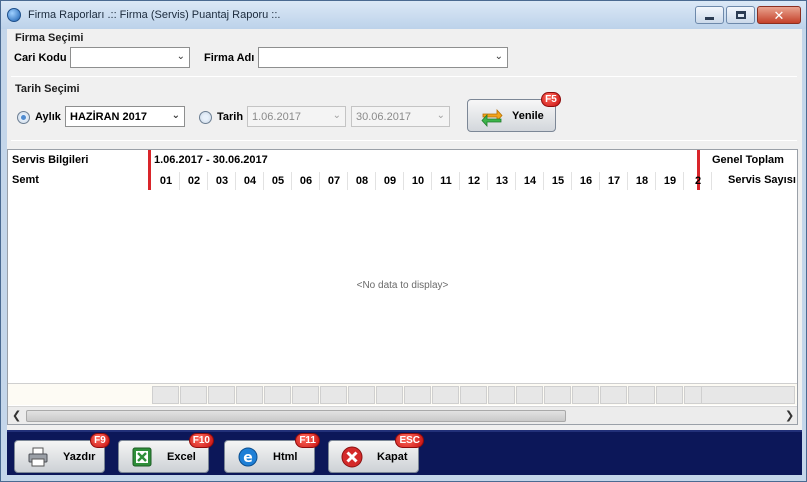 Image resolution: width=807 pixels, height=482 pixels. I want to click on month-combo: HAZİRAN 2017 ⌄, so click(125, 116).